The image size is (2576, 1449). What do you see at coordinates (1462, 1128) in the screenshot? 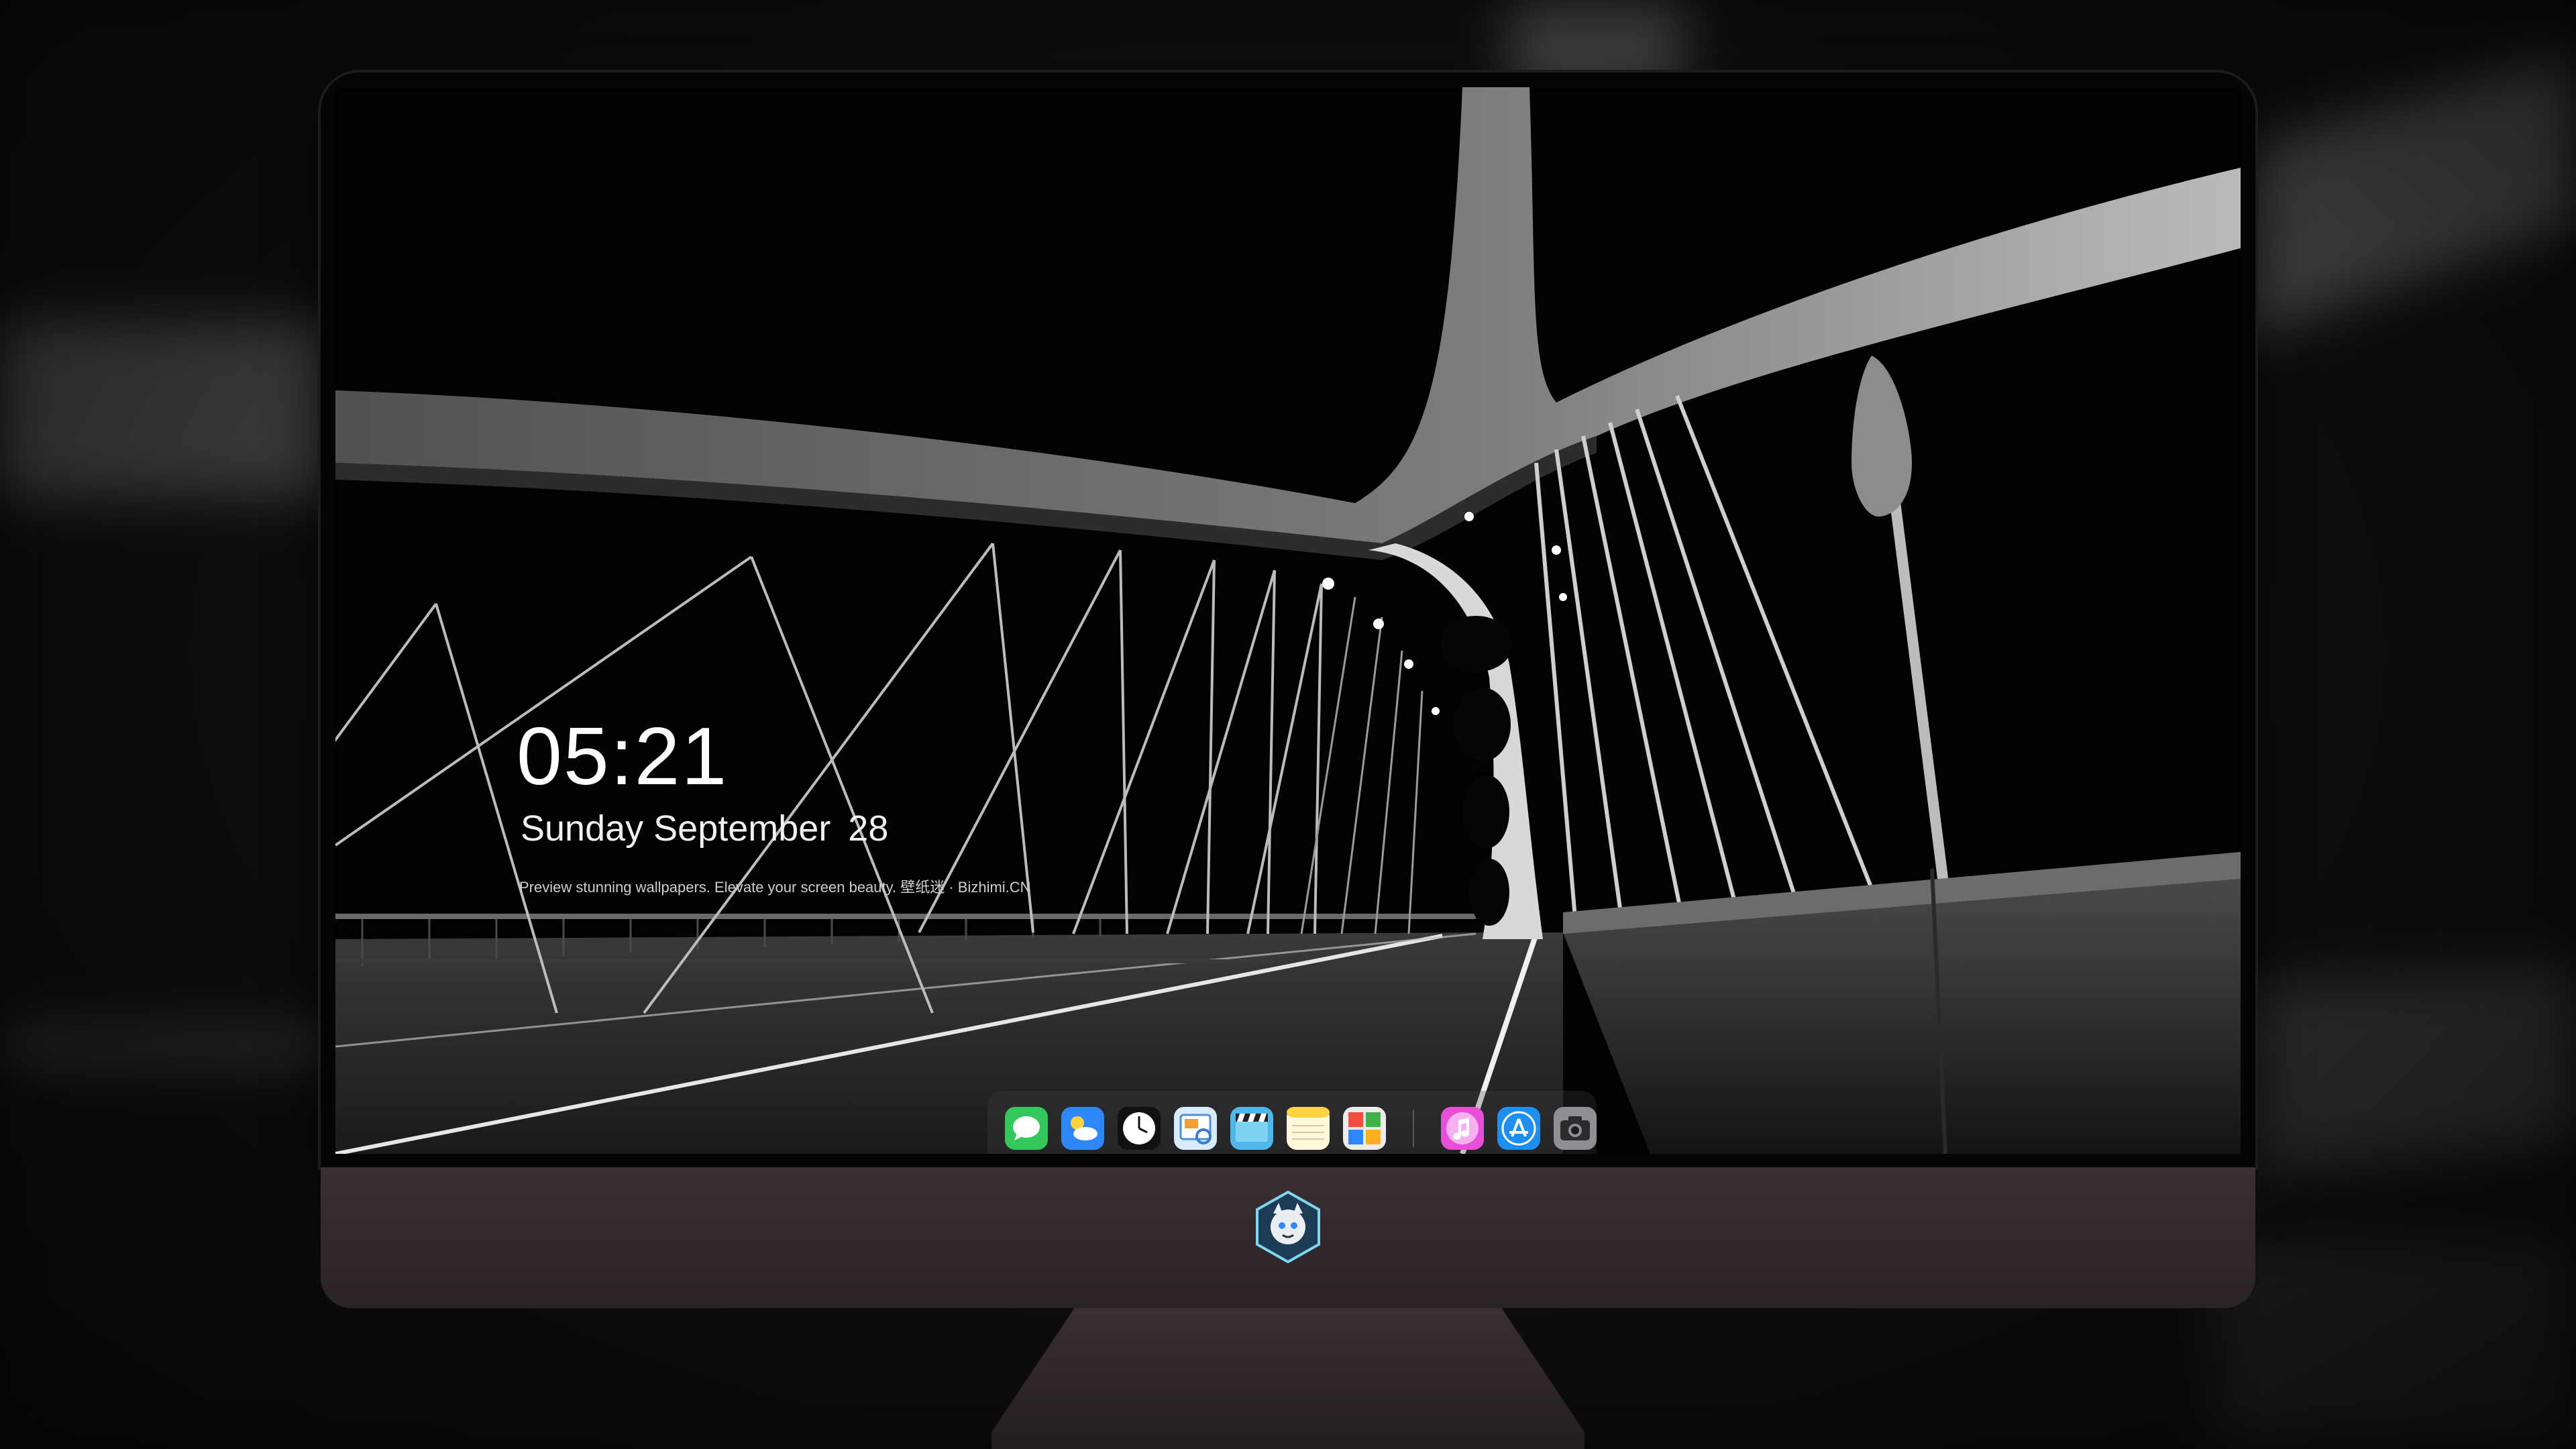
I see `music-icon` at bounding box center [1462, 1128].